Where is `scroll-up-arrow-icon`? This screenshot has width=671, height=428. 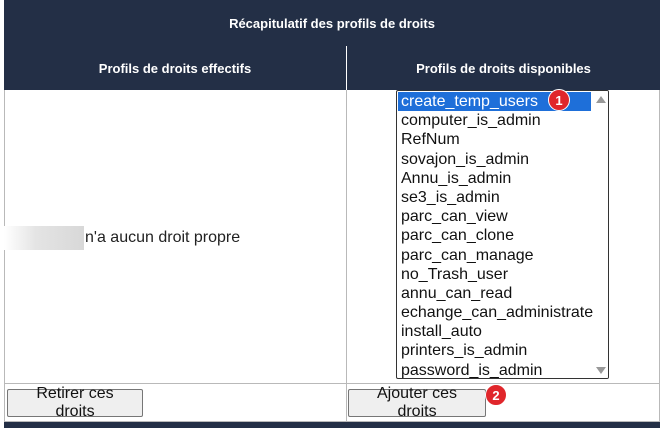 scroll-up-arrow-icon is located at coordinates (601, 99).